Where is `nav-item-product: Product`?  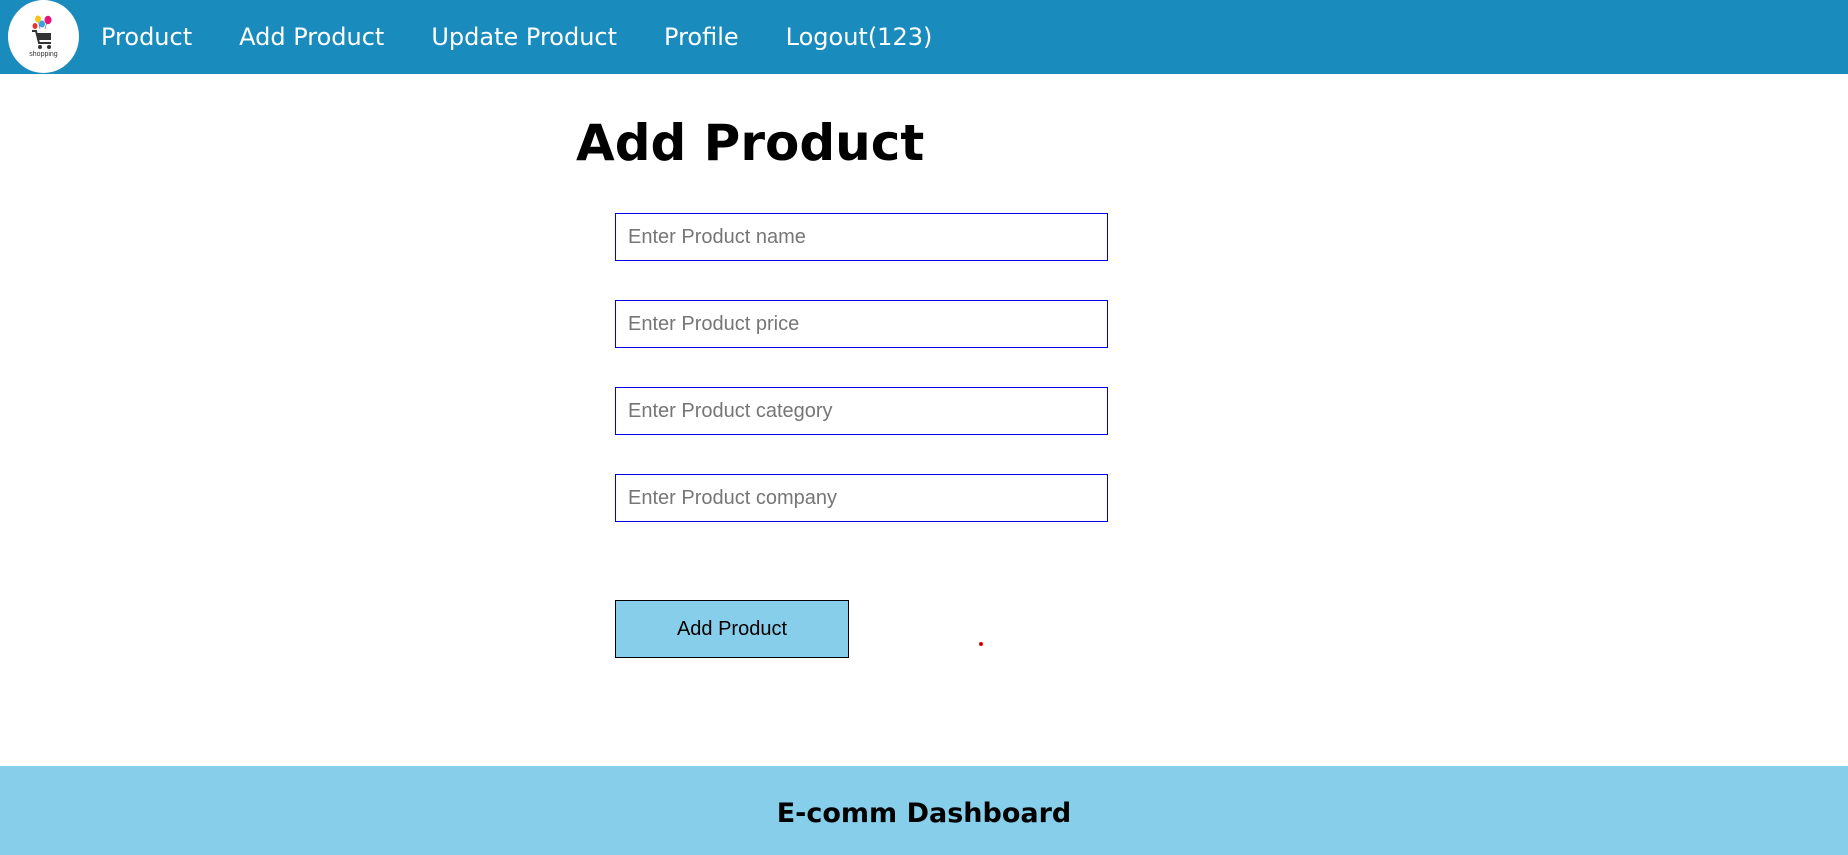
nav-item-product: Product is located at coordinates (146, 37).